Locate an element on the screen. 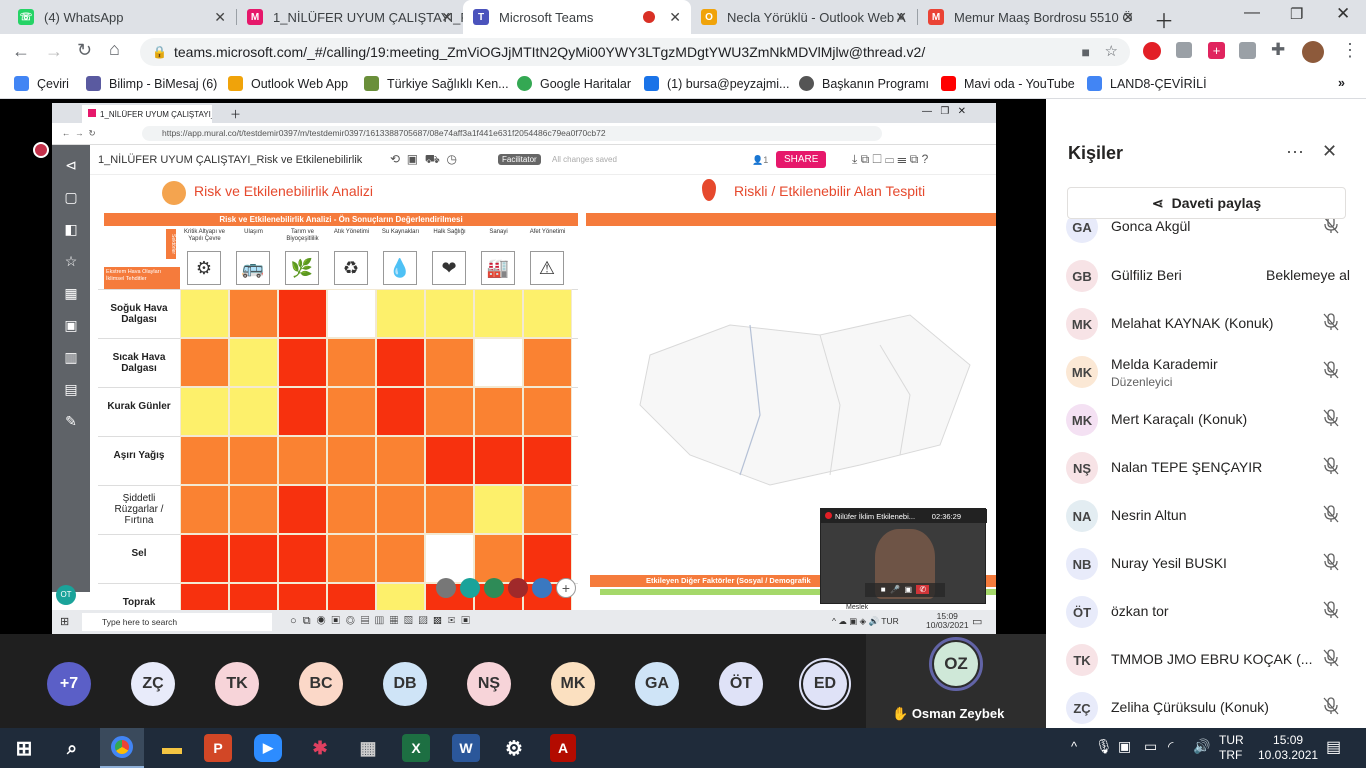 This screenshot has width=1366, height=768. participant-gallery: +7 ZÇ TK BC DB NŞ MK GA ÖT ED OZ ✋ Osman Zeybek is located at coordinates (523, 681).